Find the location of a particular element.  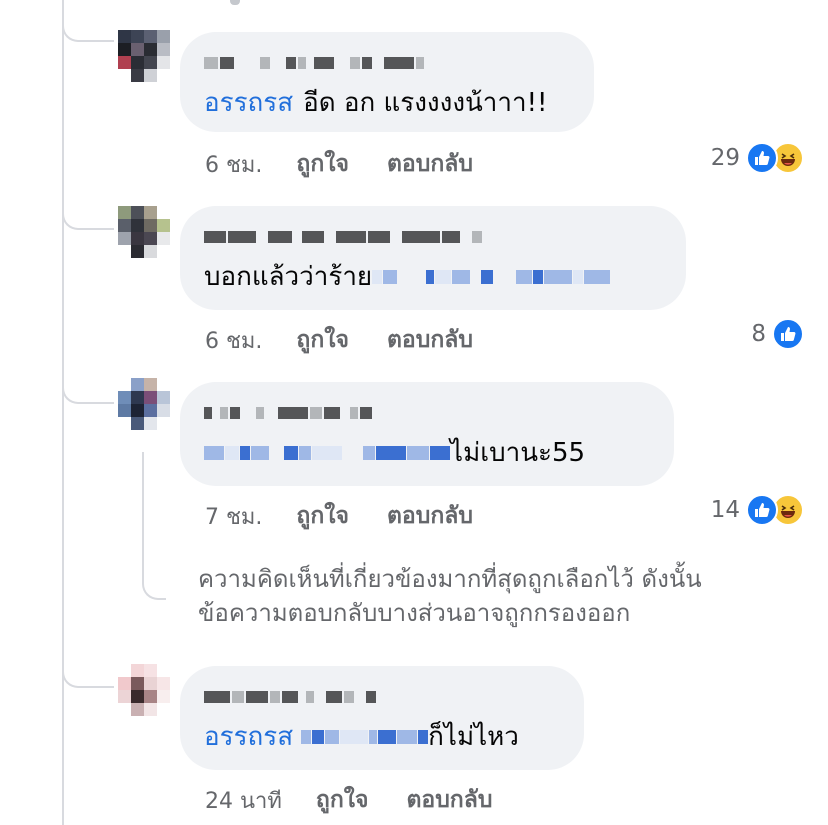

comment-bubble: อรรถรส อีด อก แรงงงงน้าาา!! is located at coordinates (387, 82).